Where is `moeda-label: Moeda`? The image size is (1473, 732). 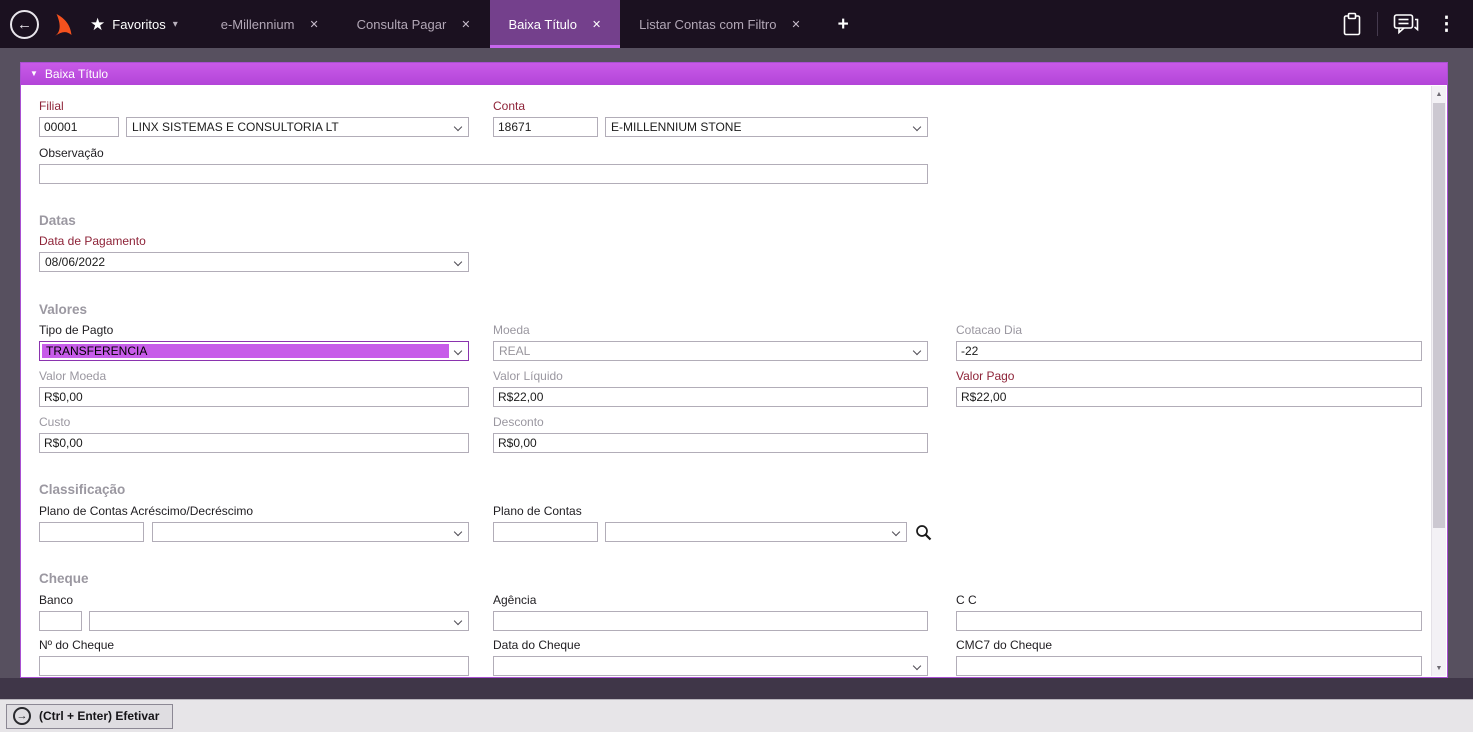
moeda-label: Moeda is located at coordinates (511, 330).